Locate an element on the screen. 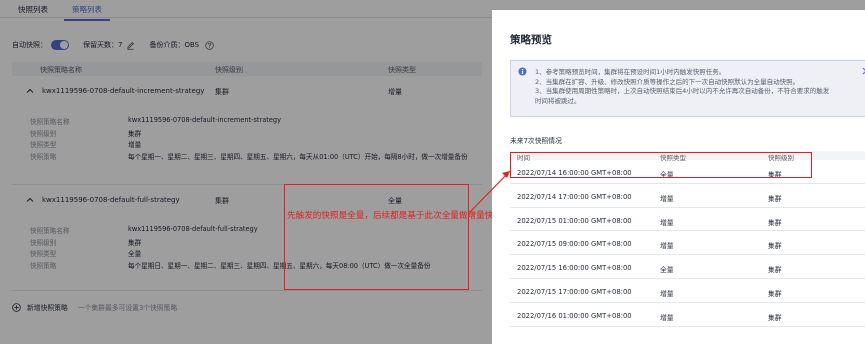  alert-line: 时间将被跳过。 is located at coordinates (558, 100).